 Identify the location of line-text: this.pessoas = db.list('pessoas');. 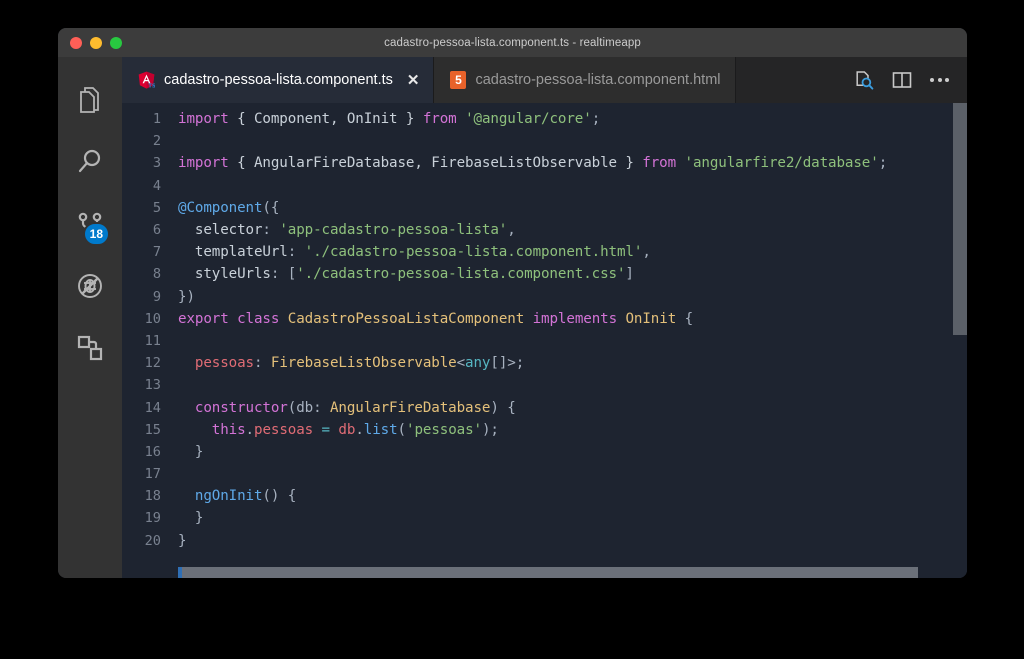
(338, 430).